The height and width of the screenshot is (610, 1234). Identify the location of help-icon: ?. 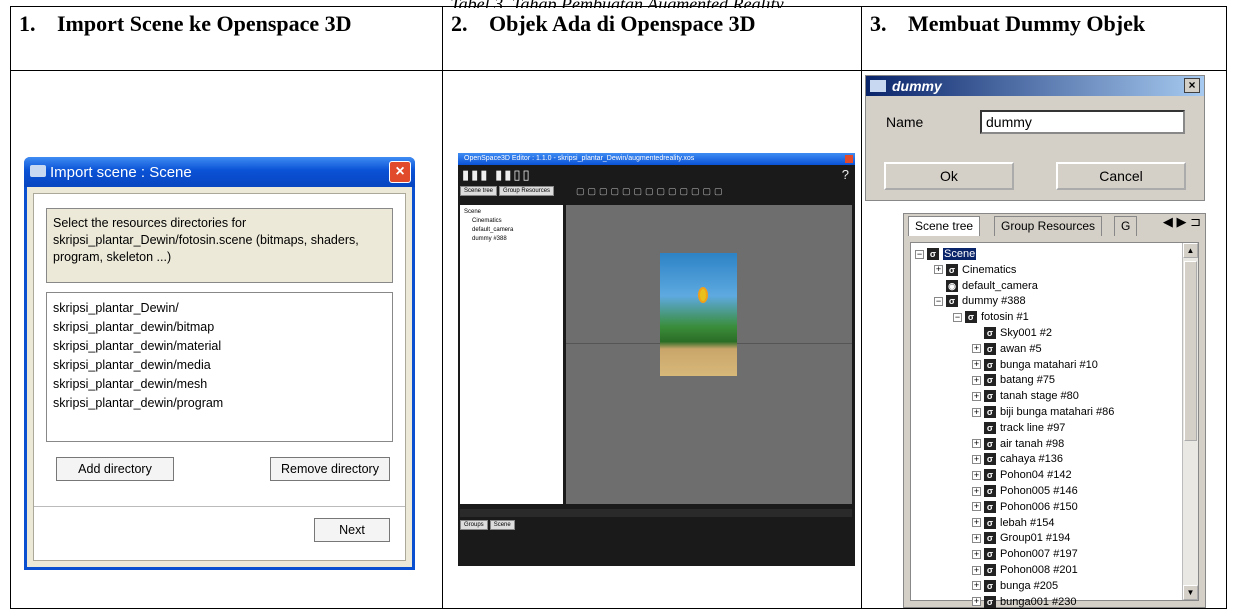
(846, 175).